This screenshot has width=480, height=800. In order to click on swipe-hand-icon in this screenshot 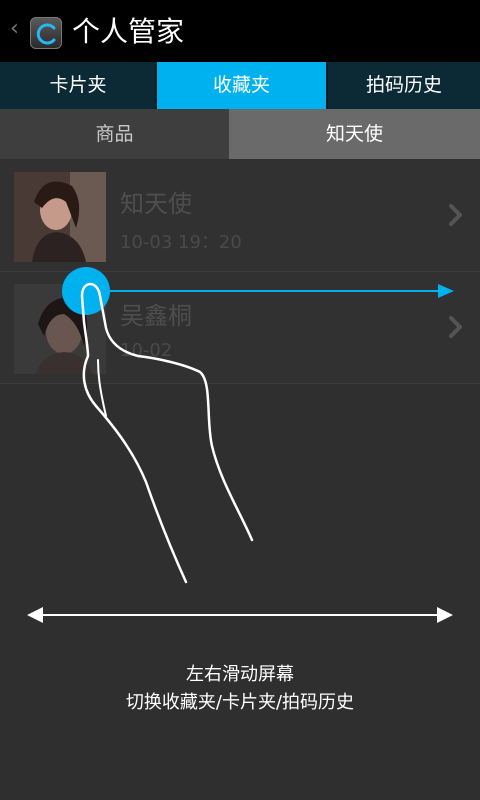, I will do `click(167, 433)`.